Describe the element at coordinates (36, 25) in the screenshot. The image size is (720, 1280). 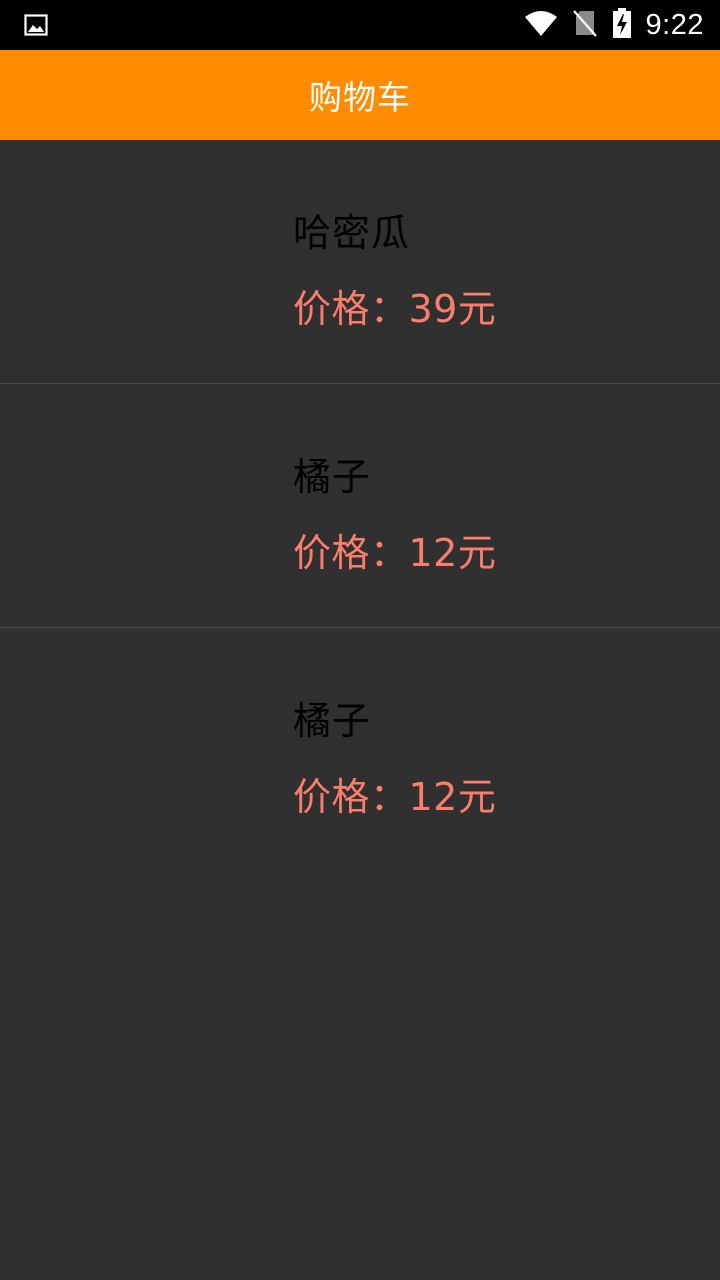
I see `image-notification-icon` at that location.